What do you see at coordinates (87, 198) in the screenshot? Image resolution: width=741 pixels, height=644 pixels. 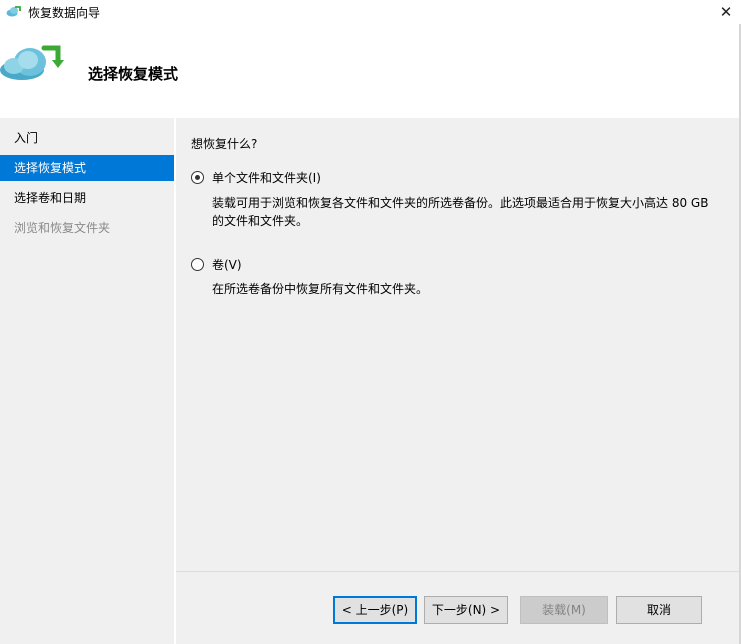 I see `nav-item-select-volume-date: 选择卷和日期` at bounding box center [87, 198].